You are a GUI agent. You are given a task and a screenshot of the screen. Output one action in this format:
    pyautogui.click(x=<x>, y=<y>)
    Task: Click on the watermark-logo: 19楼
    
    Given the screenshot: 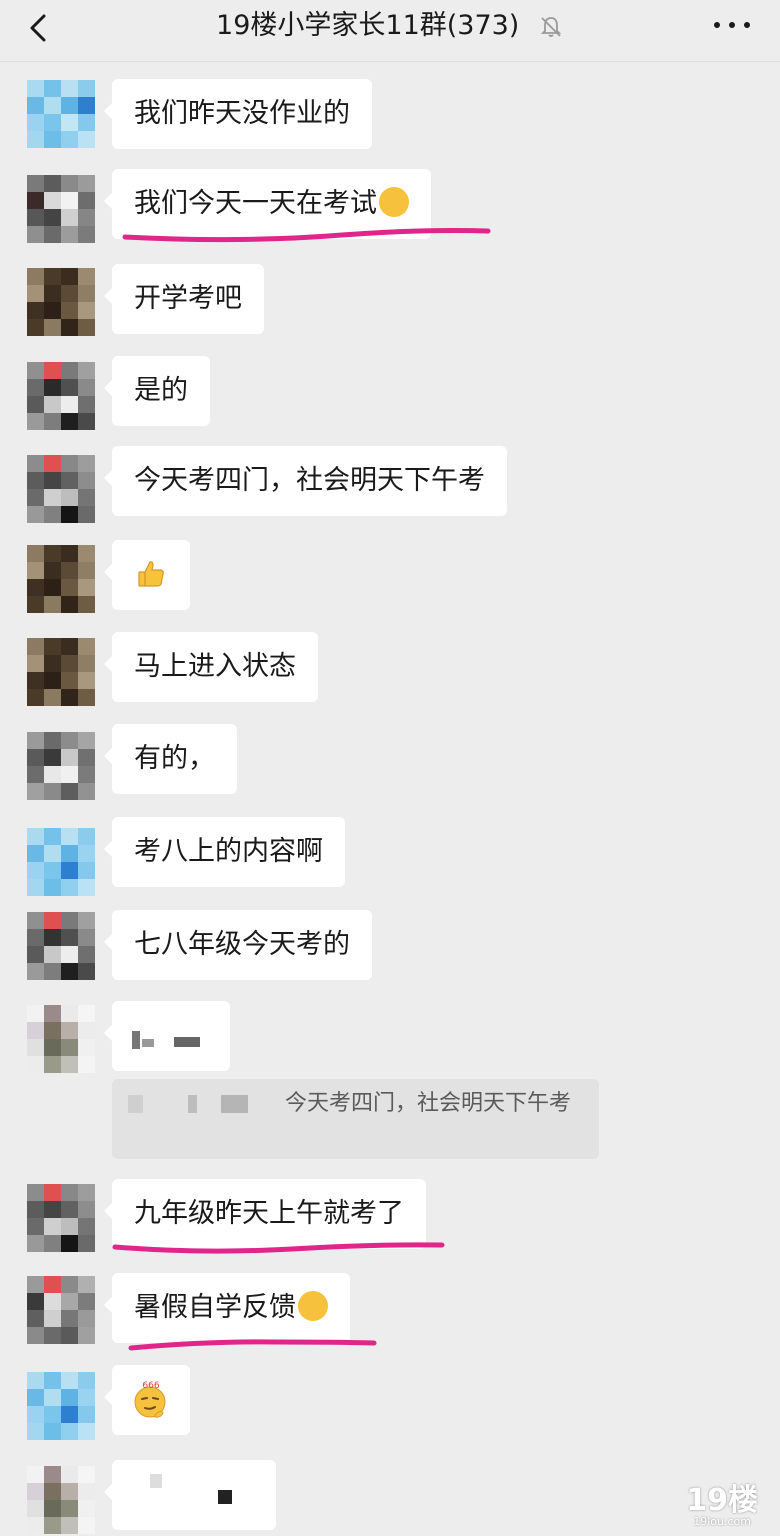 What is the action you would take?
    pyautogui.click(x=722, y=1500)
    